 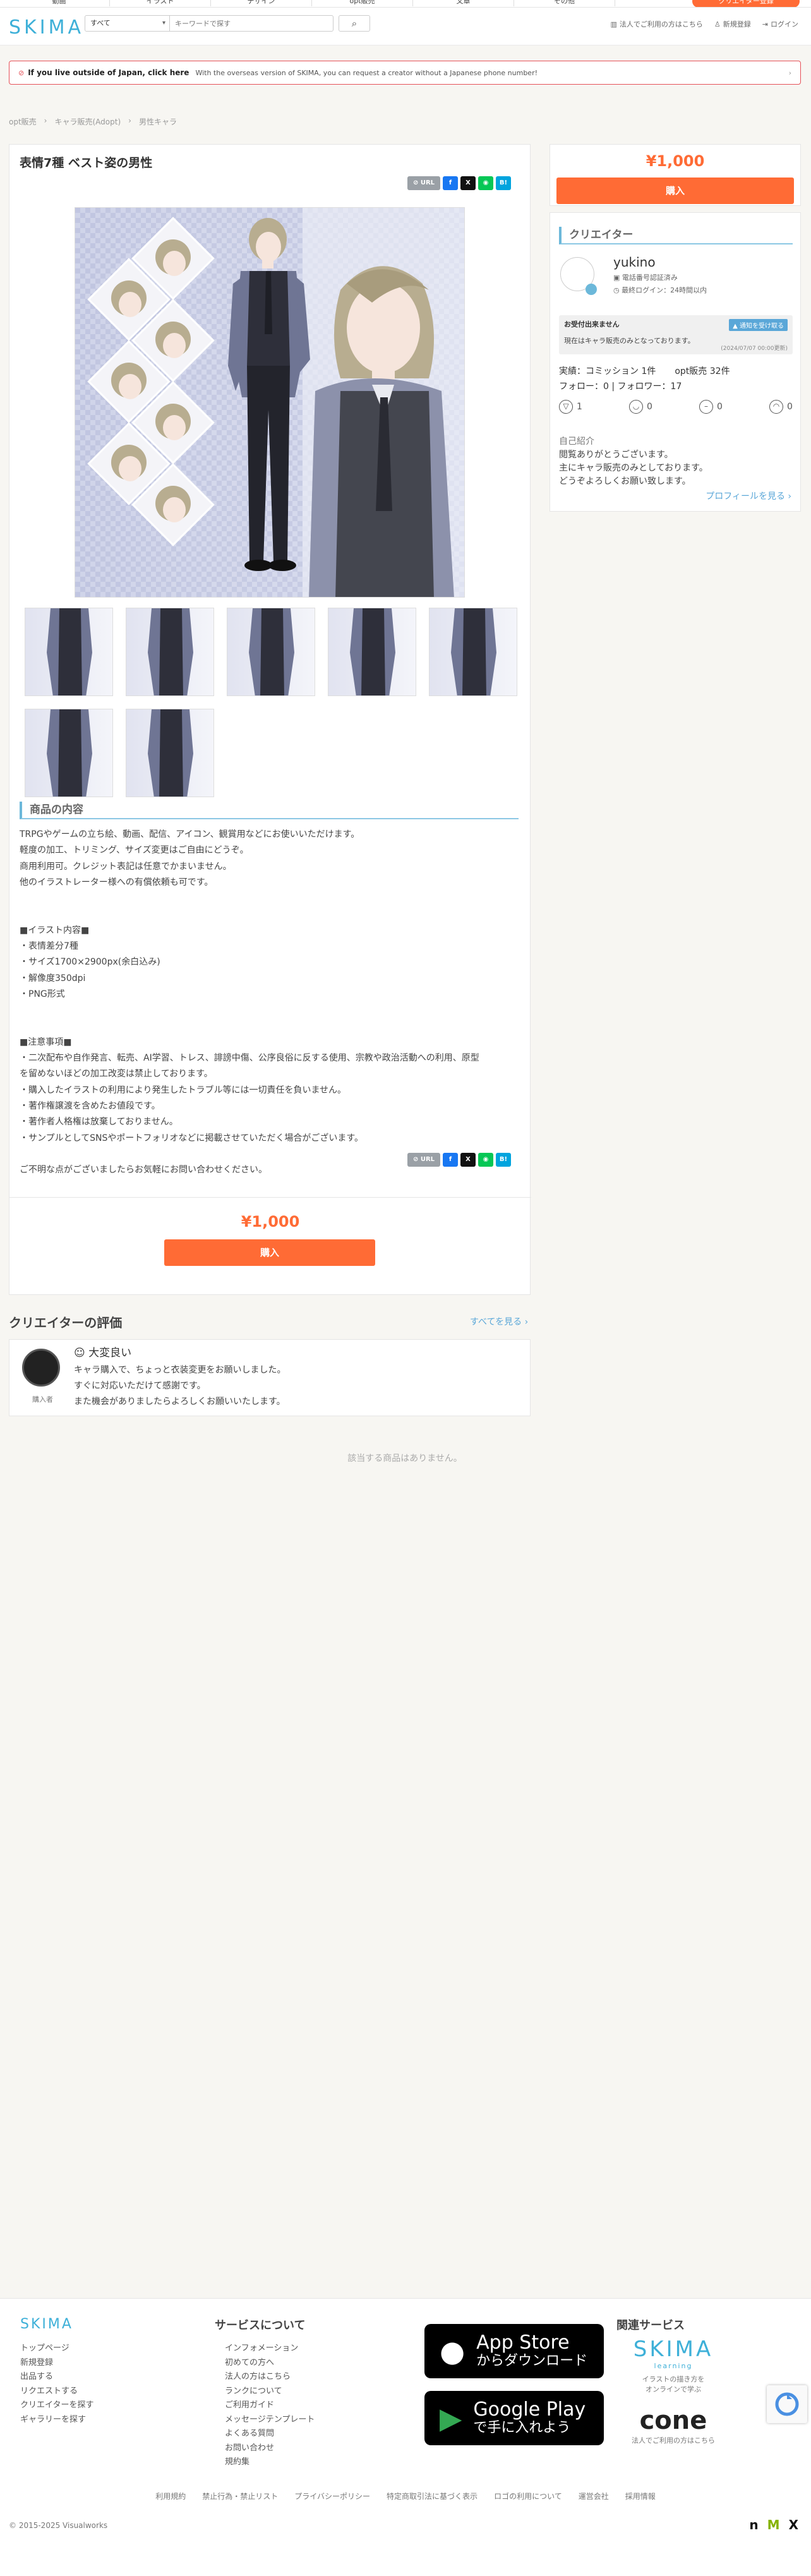 What do you see at coordinates (158, 121) in the screenshot?
I see `breadcrumb-male-character: 男性キャラ` at bounding box center [158, 121].